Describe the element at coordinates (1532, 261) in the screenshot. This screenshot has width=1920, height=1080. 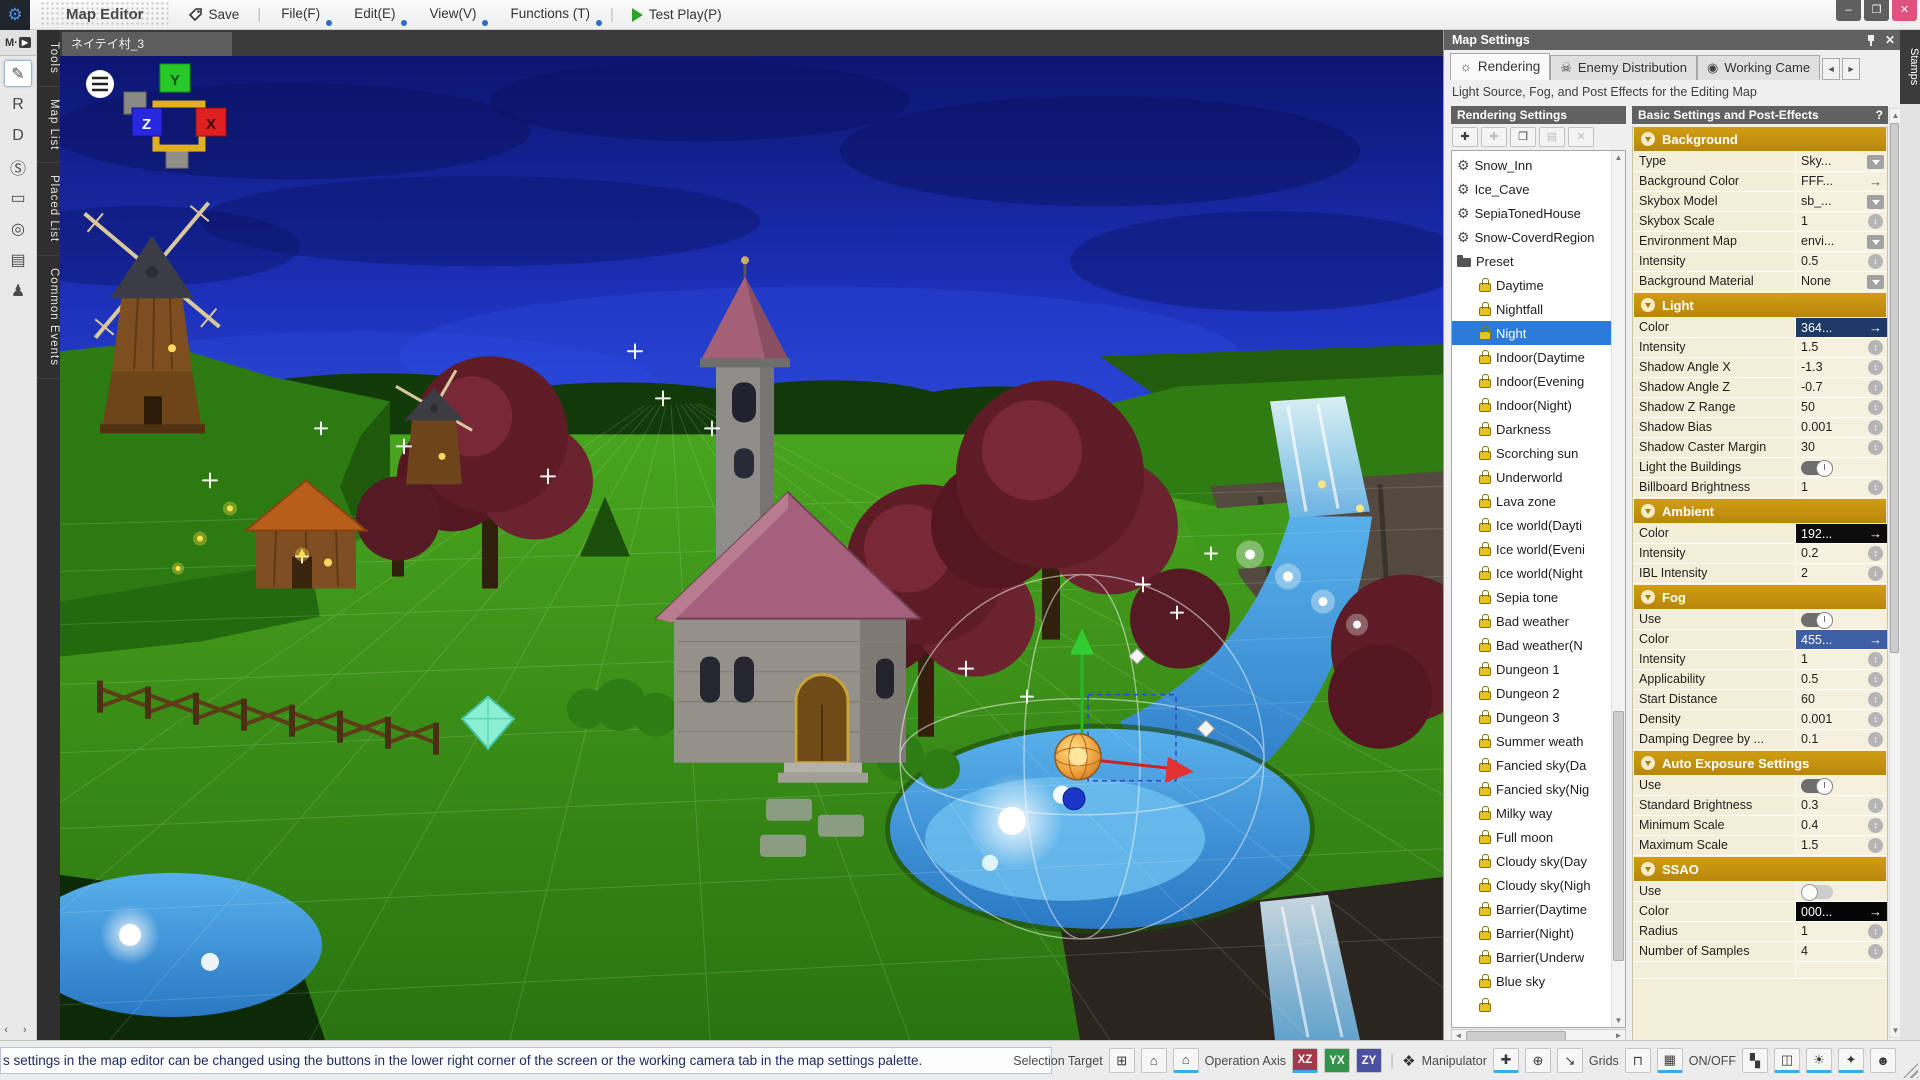
I see `list-item: Preset` at that location.